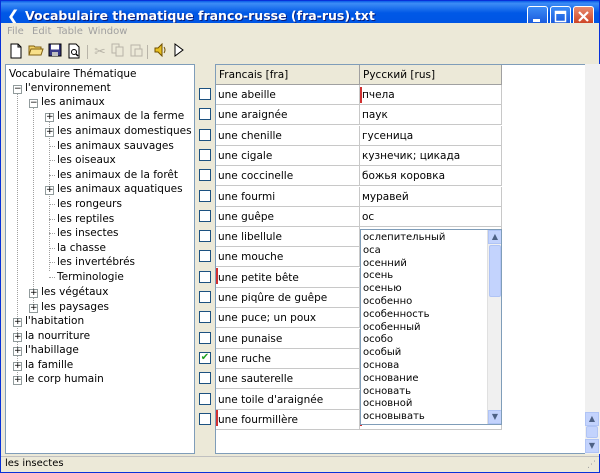 The image size is (600, 473). I want to click on tree-item-paysages: les paysages, so click(75, 307).